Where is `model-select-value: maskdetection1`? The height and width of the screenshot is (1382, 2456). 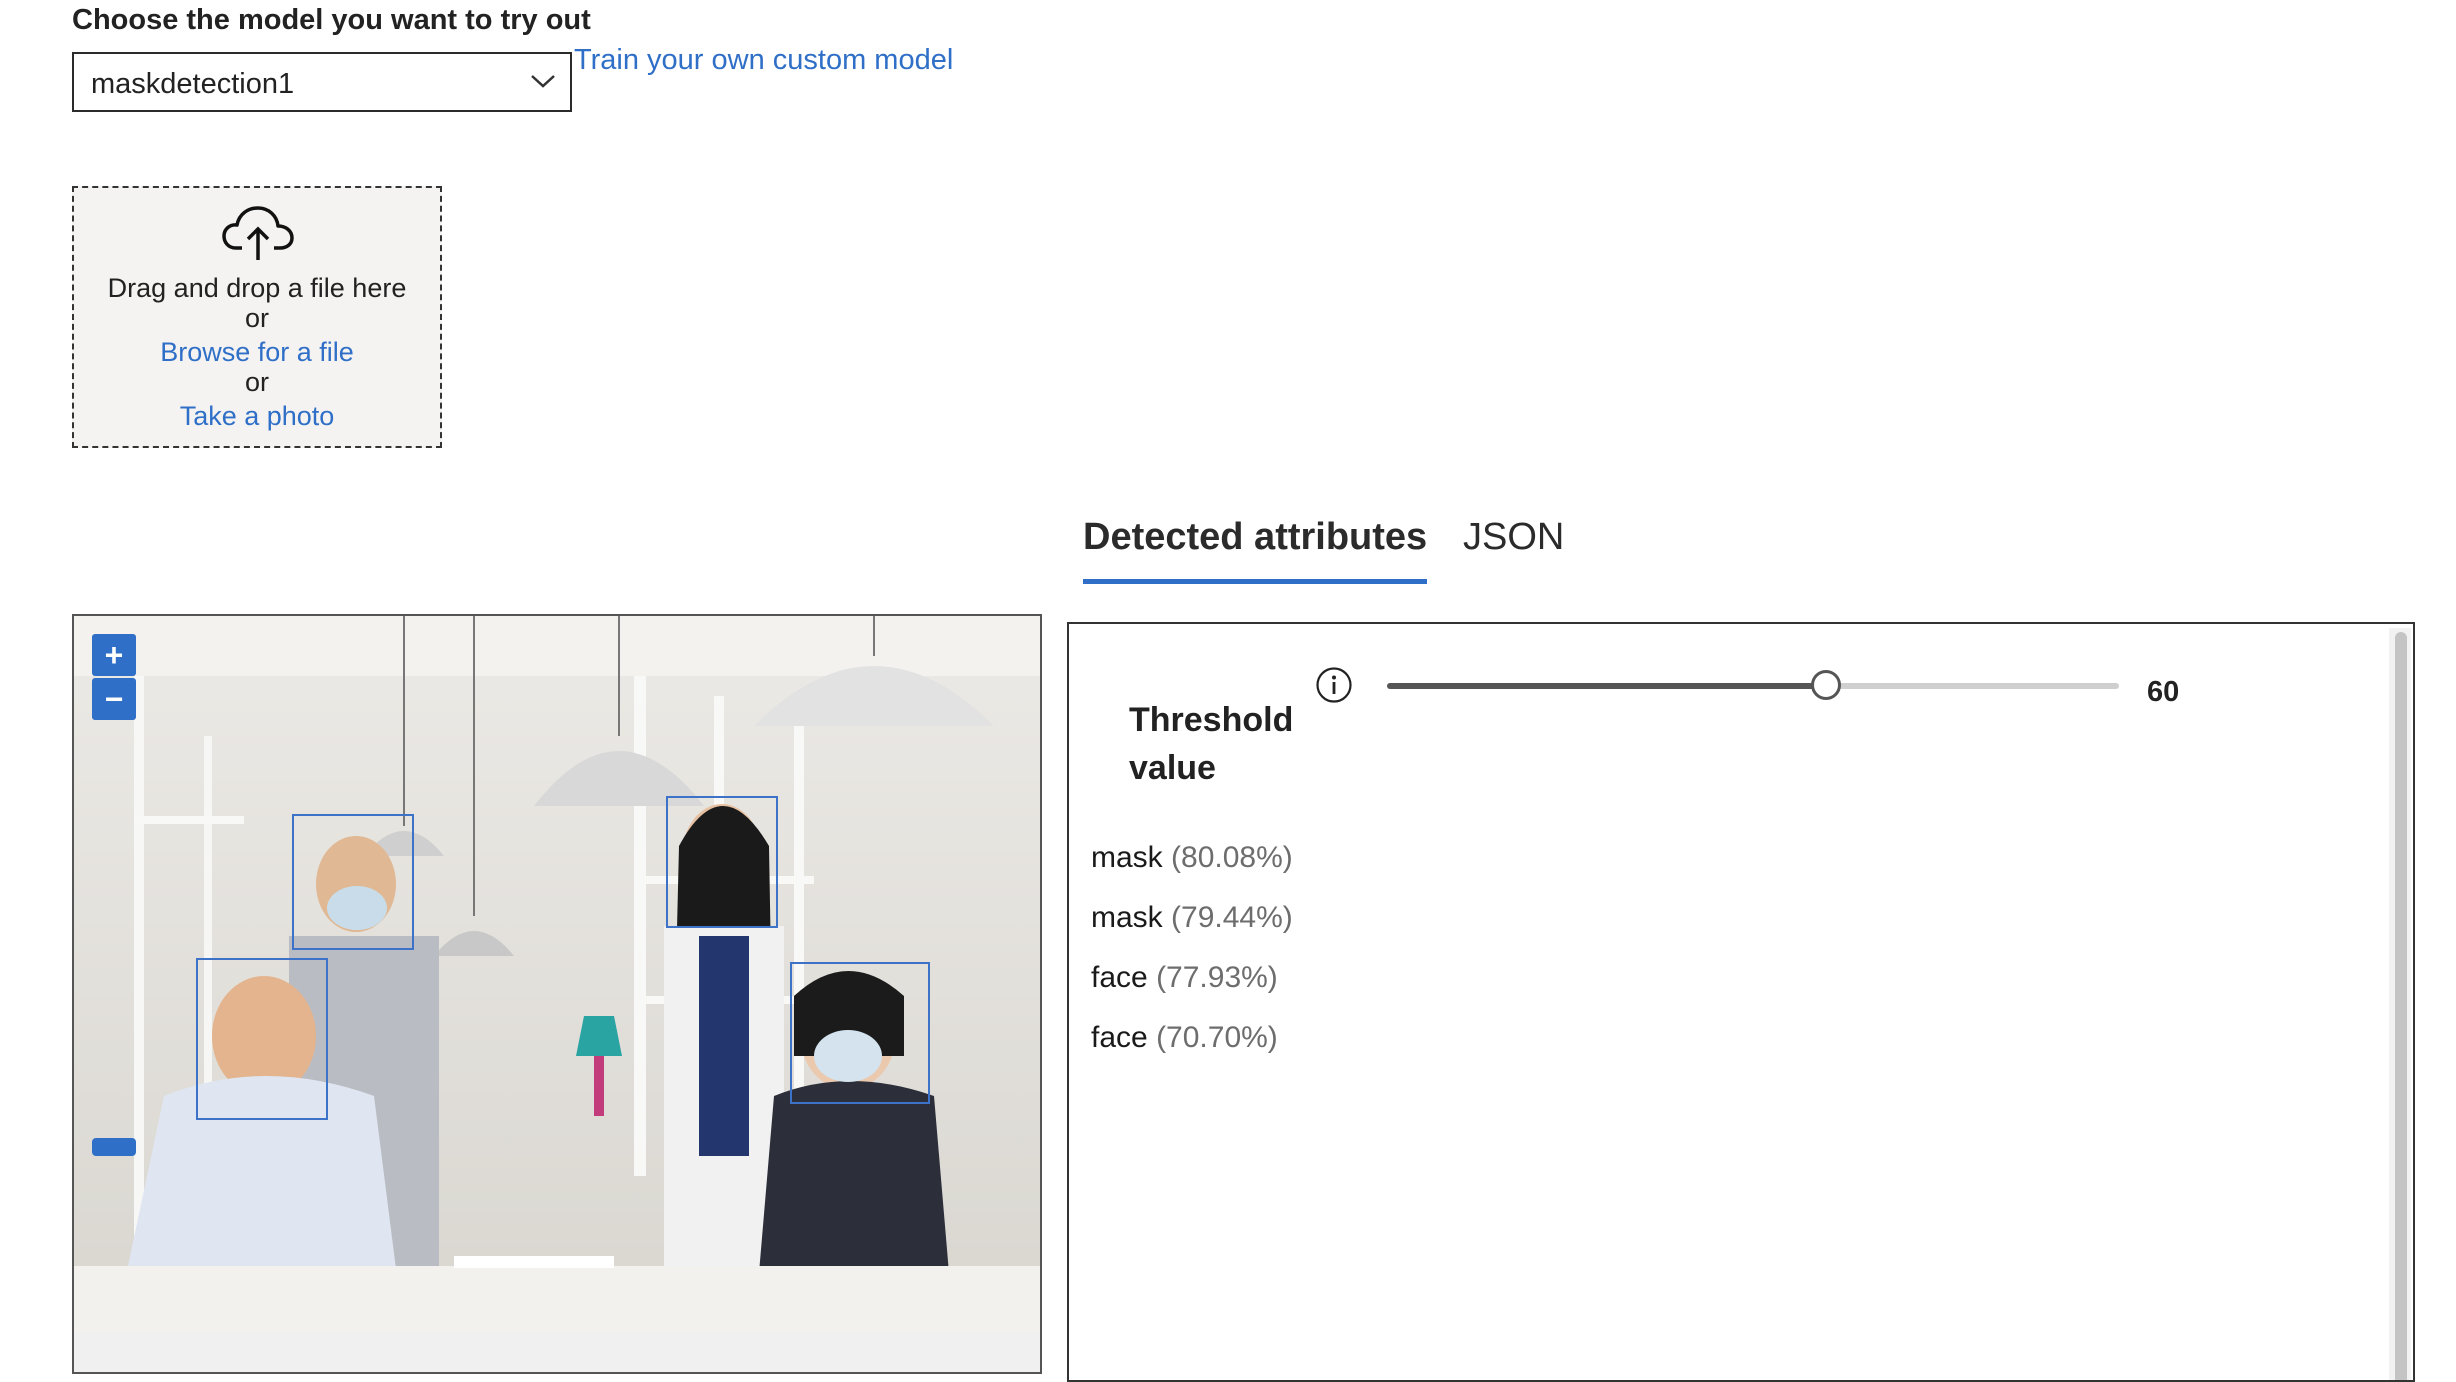 model-select-value: maskdetection1 is located at coordinates (193, 84).